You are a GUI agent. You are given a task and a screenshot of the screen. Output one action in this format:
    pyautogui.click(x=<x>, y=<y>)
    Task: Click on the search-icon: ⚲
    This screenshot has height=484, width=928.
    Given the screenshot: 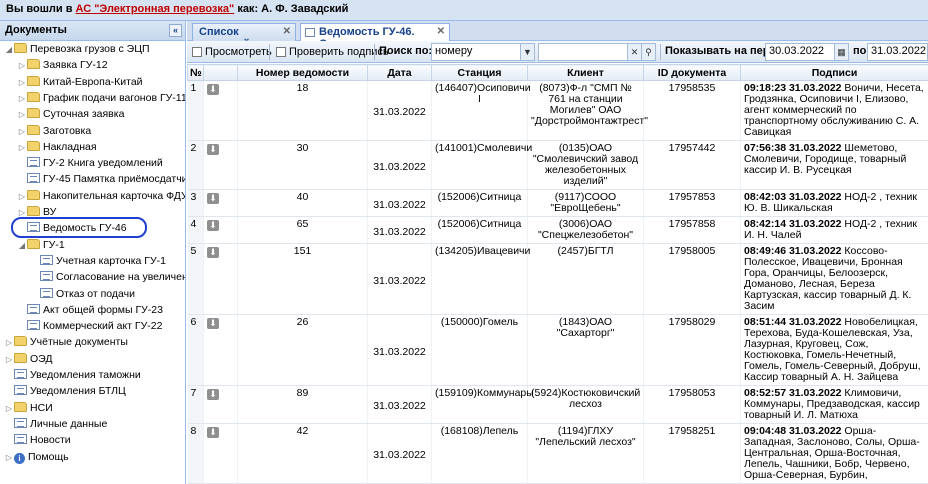 What is the action you would take?
    pyautogui.click(x=648, y=52)
    